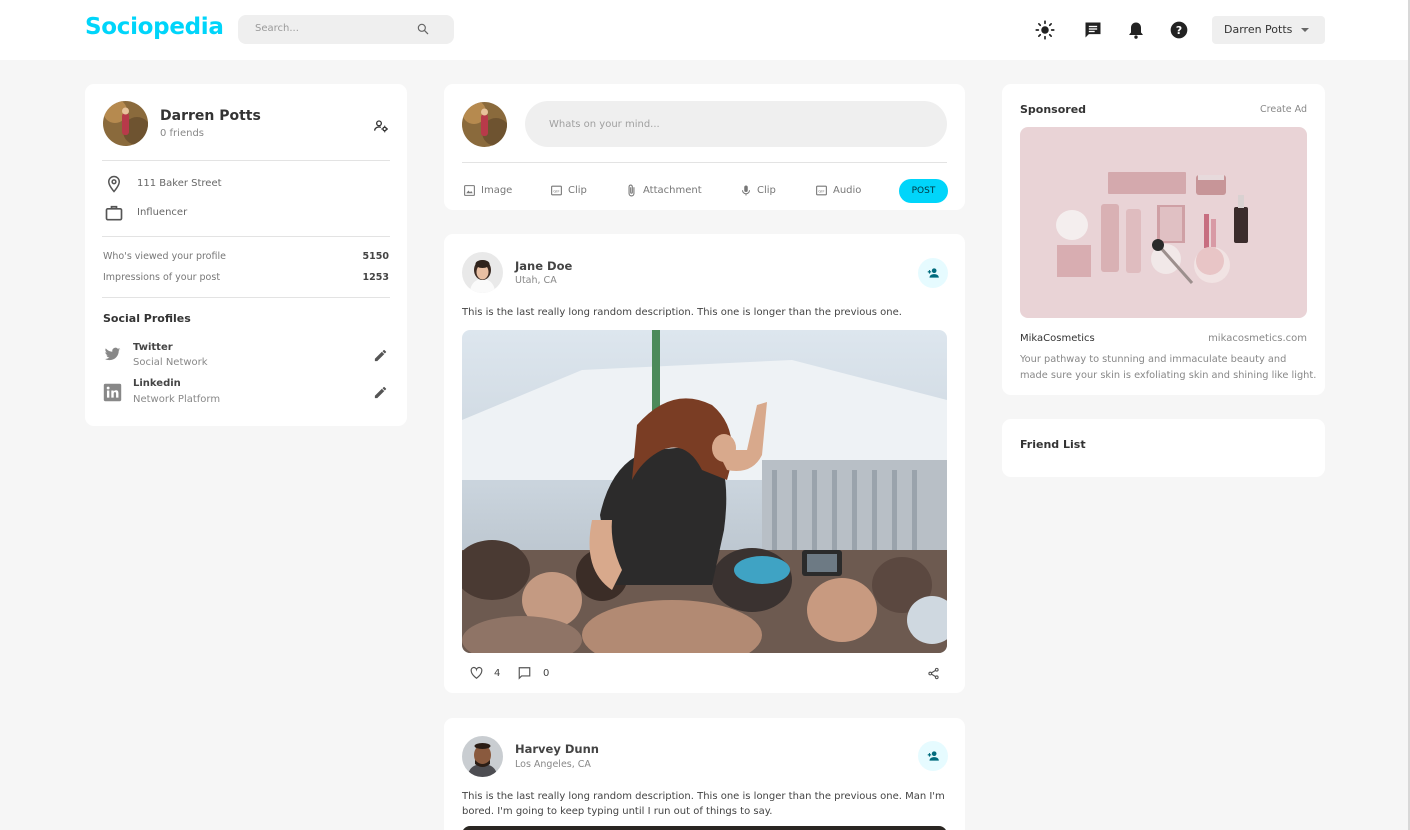 The image size is (1410, 830). I want to click on social-type: Network Platform, so click(177, 399).